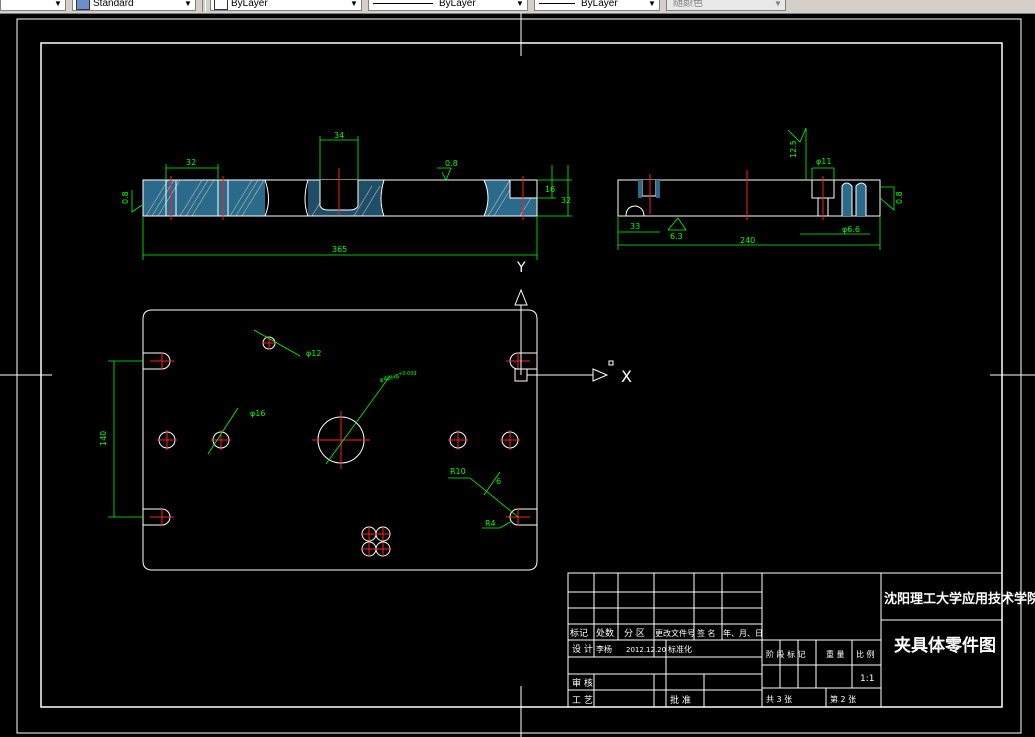 The width and height of the screenshot is (1035, 737). I want to click on lineweight-dropdown: ByLayer ▼, so click(597, 5).